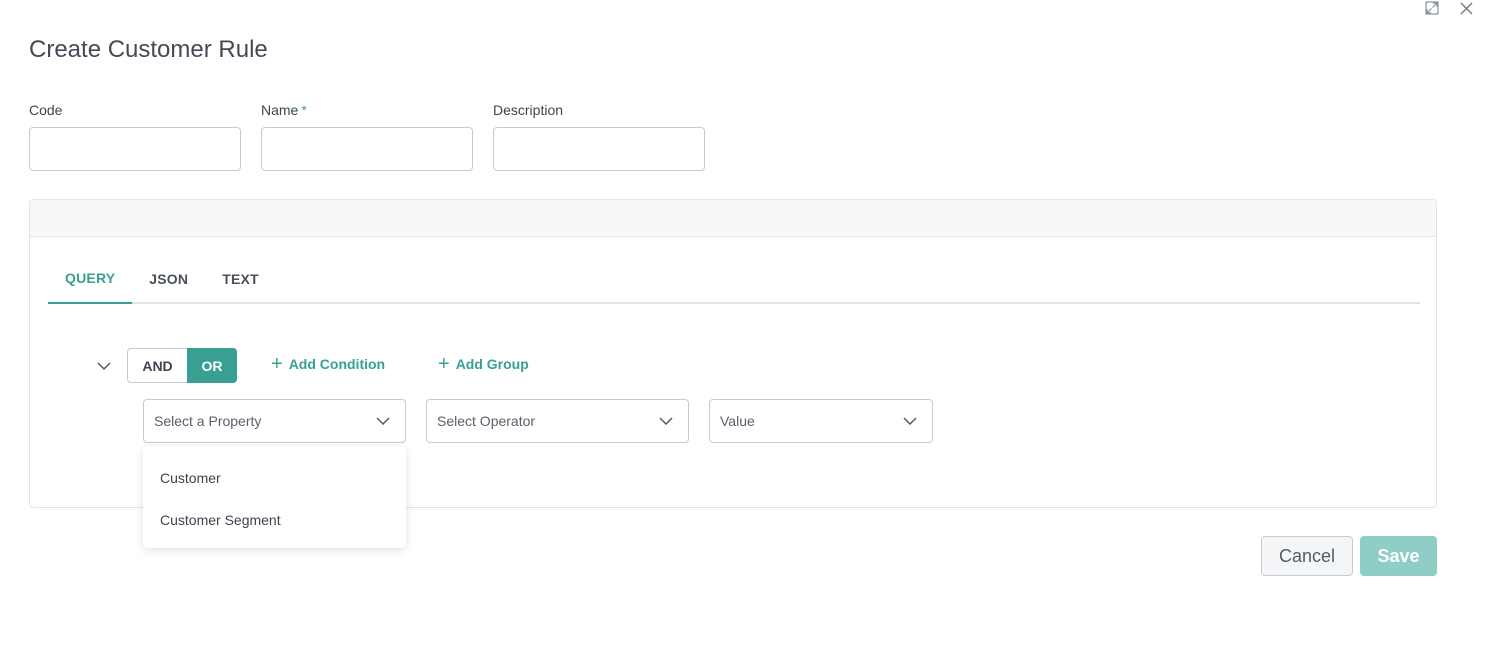  What do you see at coordinates (733, 218) in the screenshot?
I see `query-builder-header` at bounding box center [733, 218].